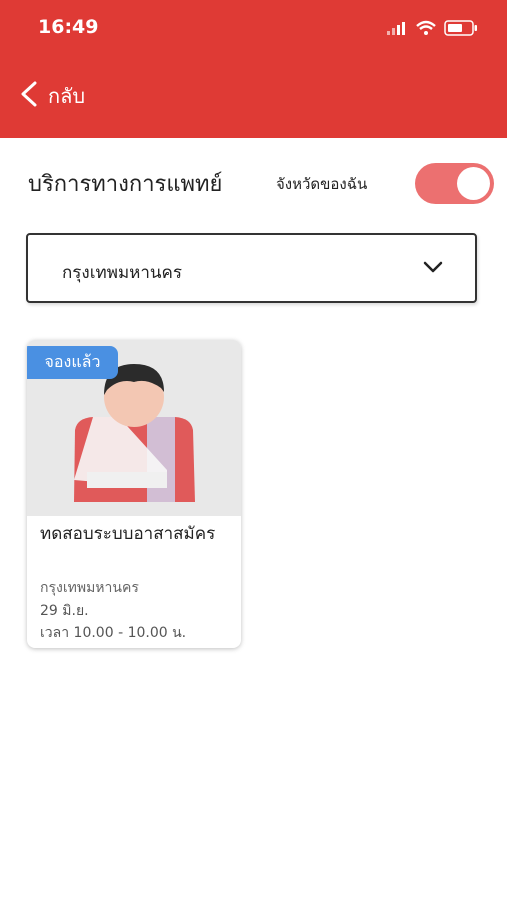  I want to click on page-title: บริการทางการแพทย์, so click(125, 184).